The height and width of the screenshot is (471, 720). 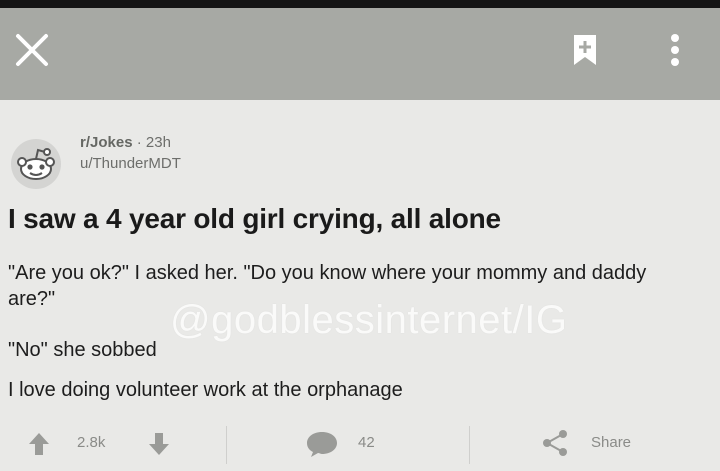 I want to click on upvote-button, so click(x=39, y=444).